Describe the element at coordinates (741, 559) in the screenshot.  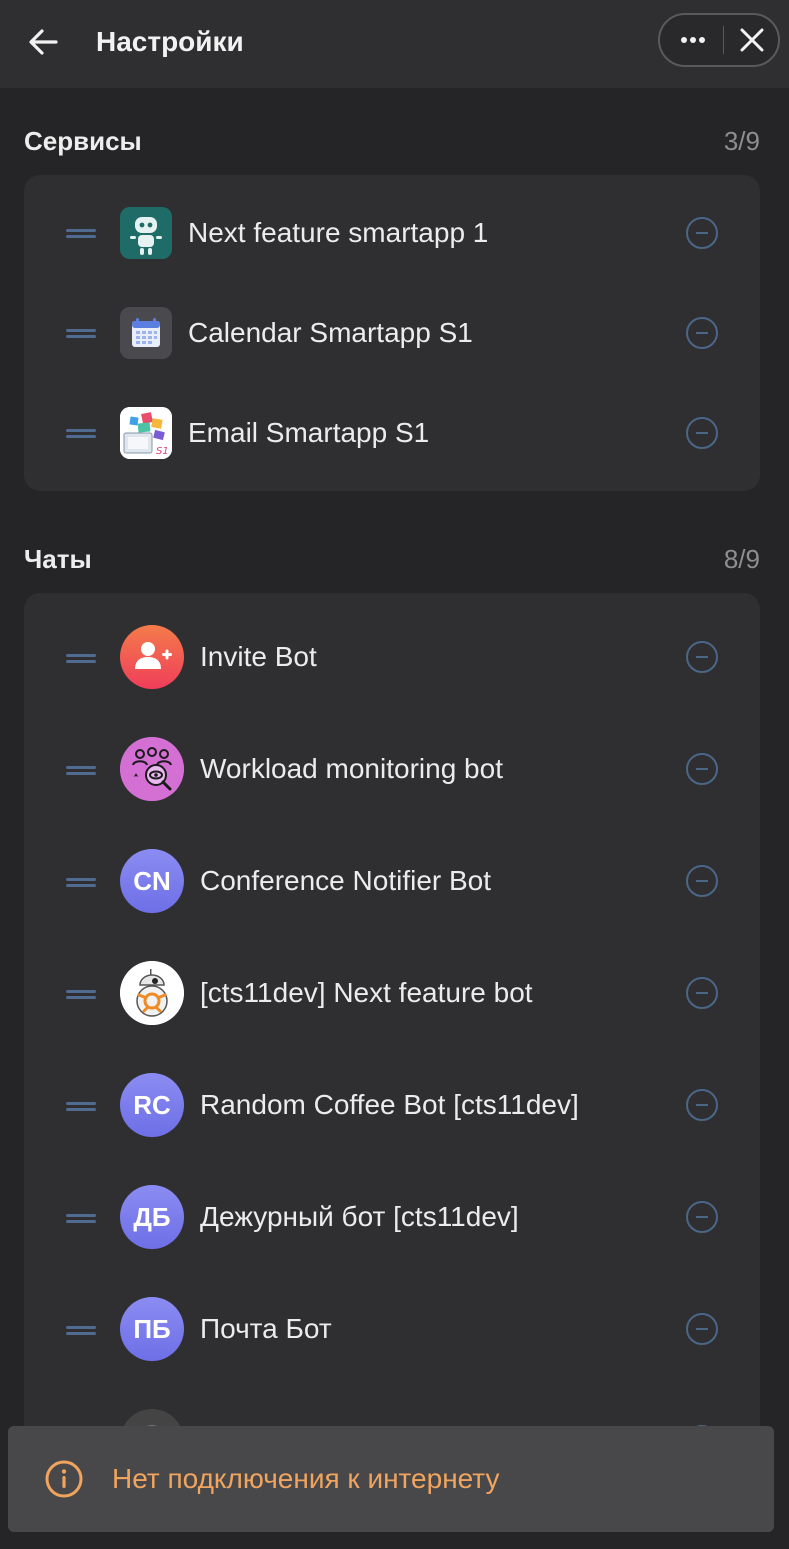
I see `chats-count: 8/9` at that location.